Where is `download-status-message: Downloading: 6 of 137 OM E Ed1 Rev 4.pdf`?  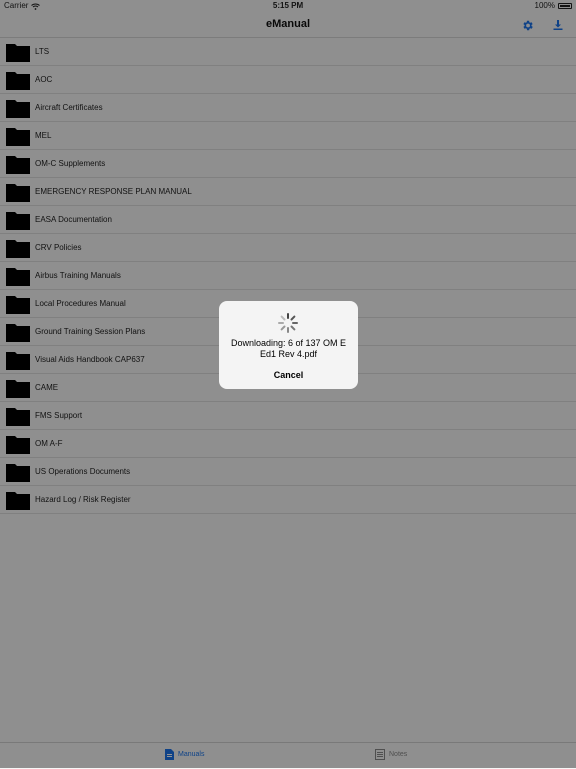
download-status-message: Downloading: 6 of 137 OM E Ed1 Rev 4.pdf is located at coordinates (288, 348).